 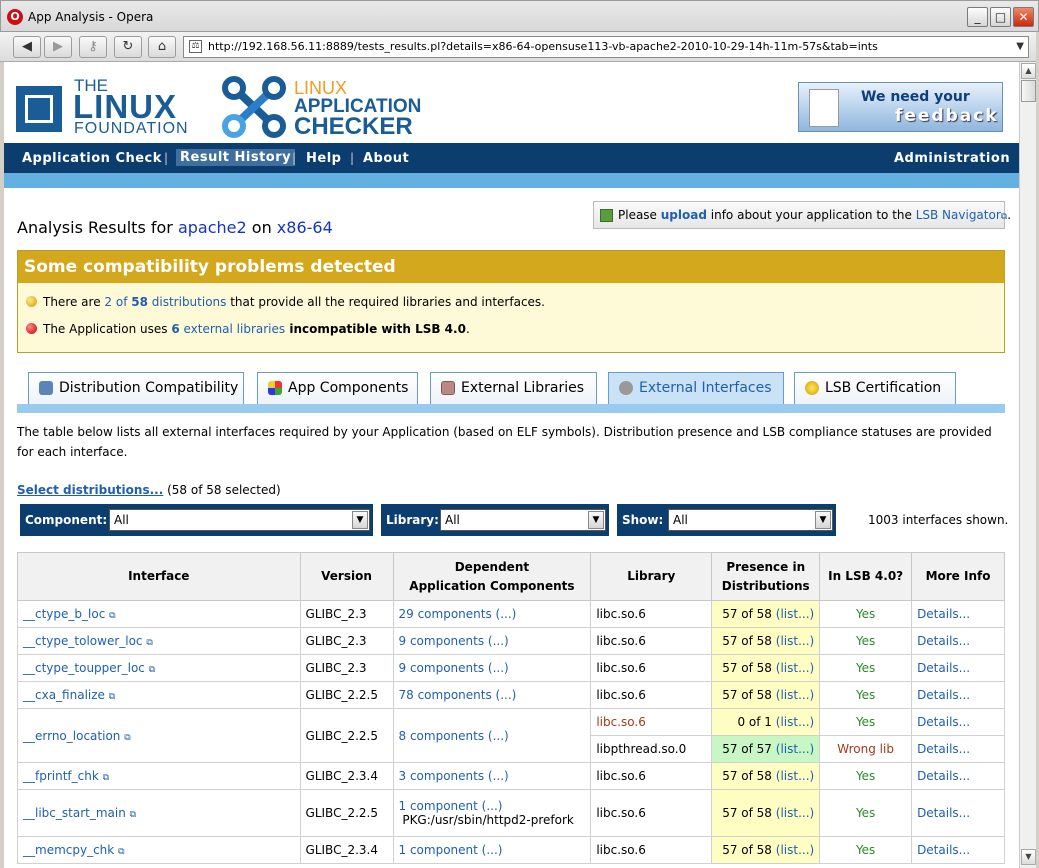 I want to click on nav-about: About, so click(x=386, y=158).